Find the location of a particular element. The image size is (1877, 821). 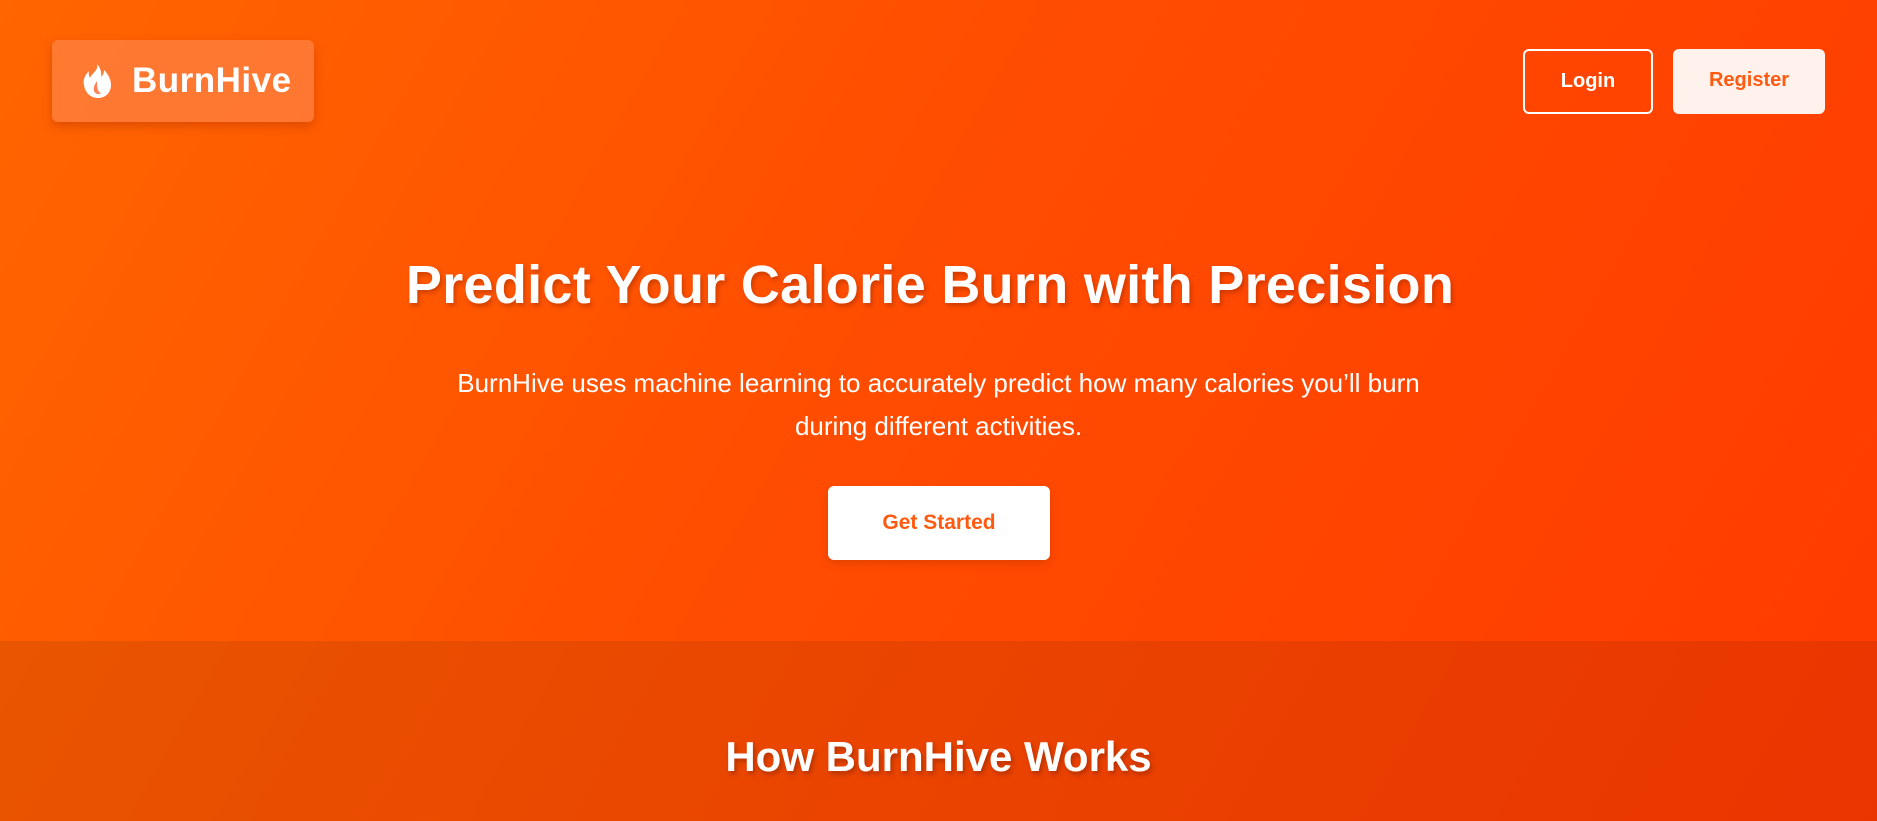

header-nav: Login Register is located at coordinates (1674, 81).